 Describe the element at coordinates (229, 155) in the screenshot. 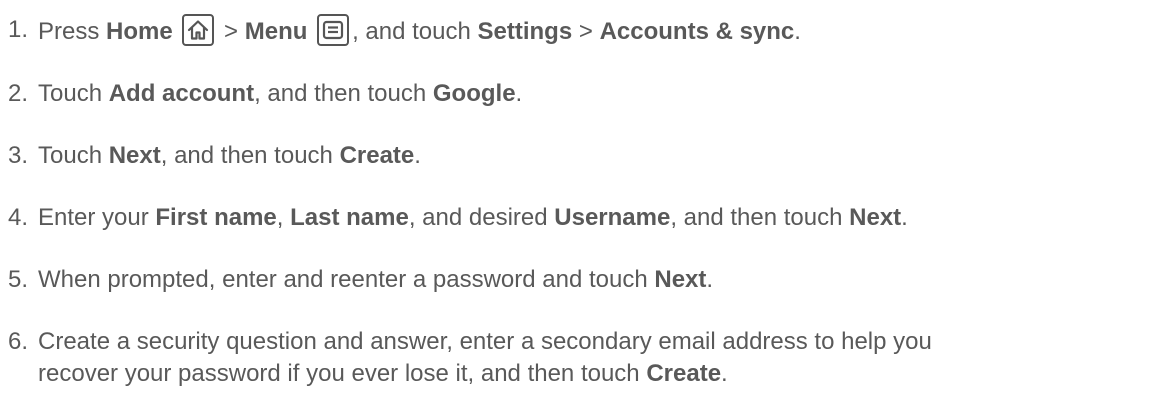

I see `step-text: Touch Next, and then touch Create.` at that location.